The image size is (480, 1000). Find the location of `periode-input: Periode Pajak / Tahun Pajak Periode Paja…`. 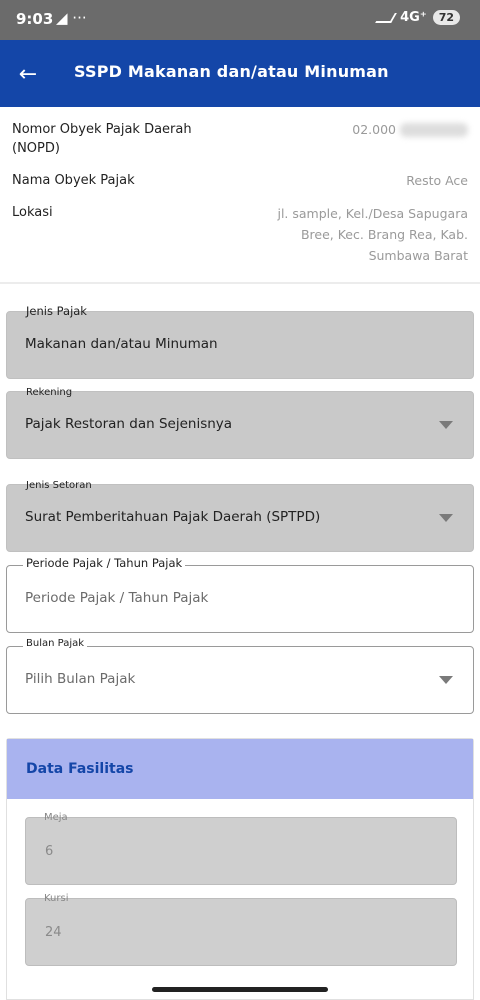

periode-input: Periode Pajak / Tahun Pajak Periode Paja… is located at coordinates (240, 594).